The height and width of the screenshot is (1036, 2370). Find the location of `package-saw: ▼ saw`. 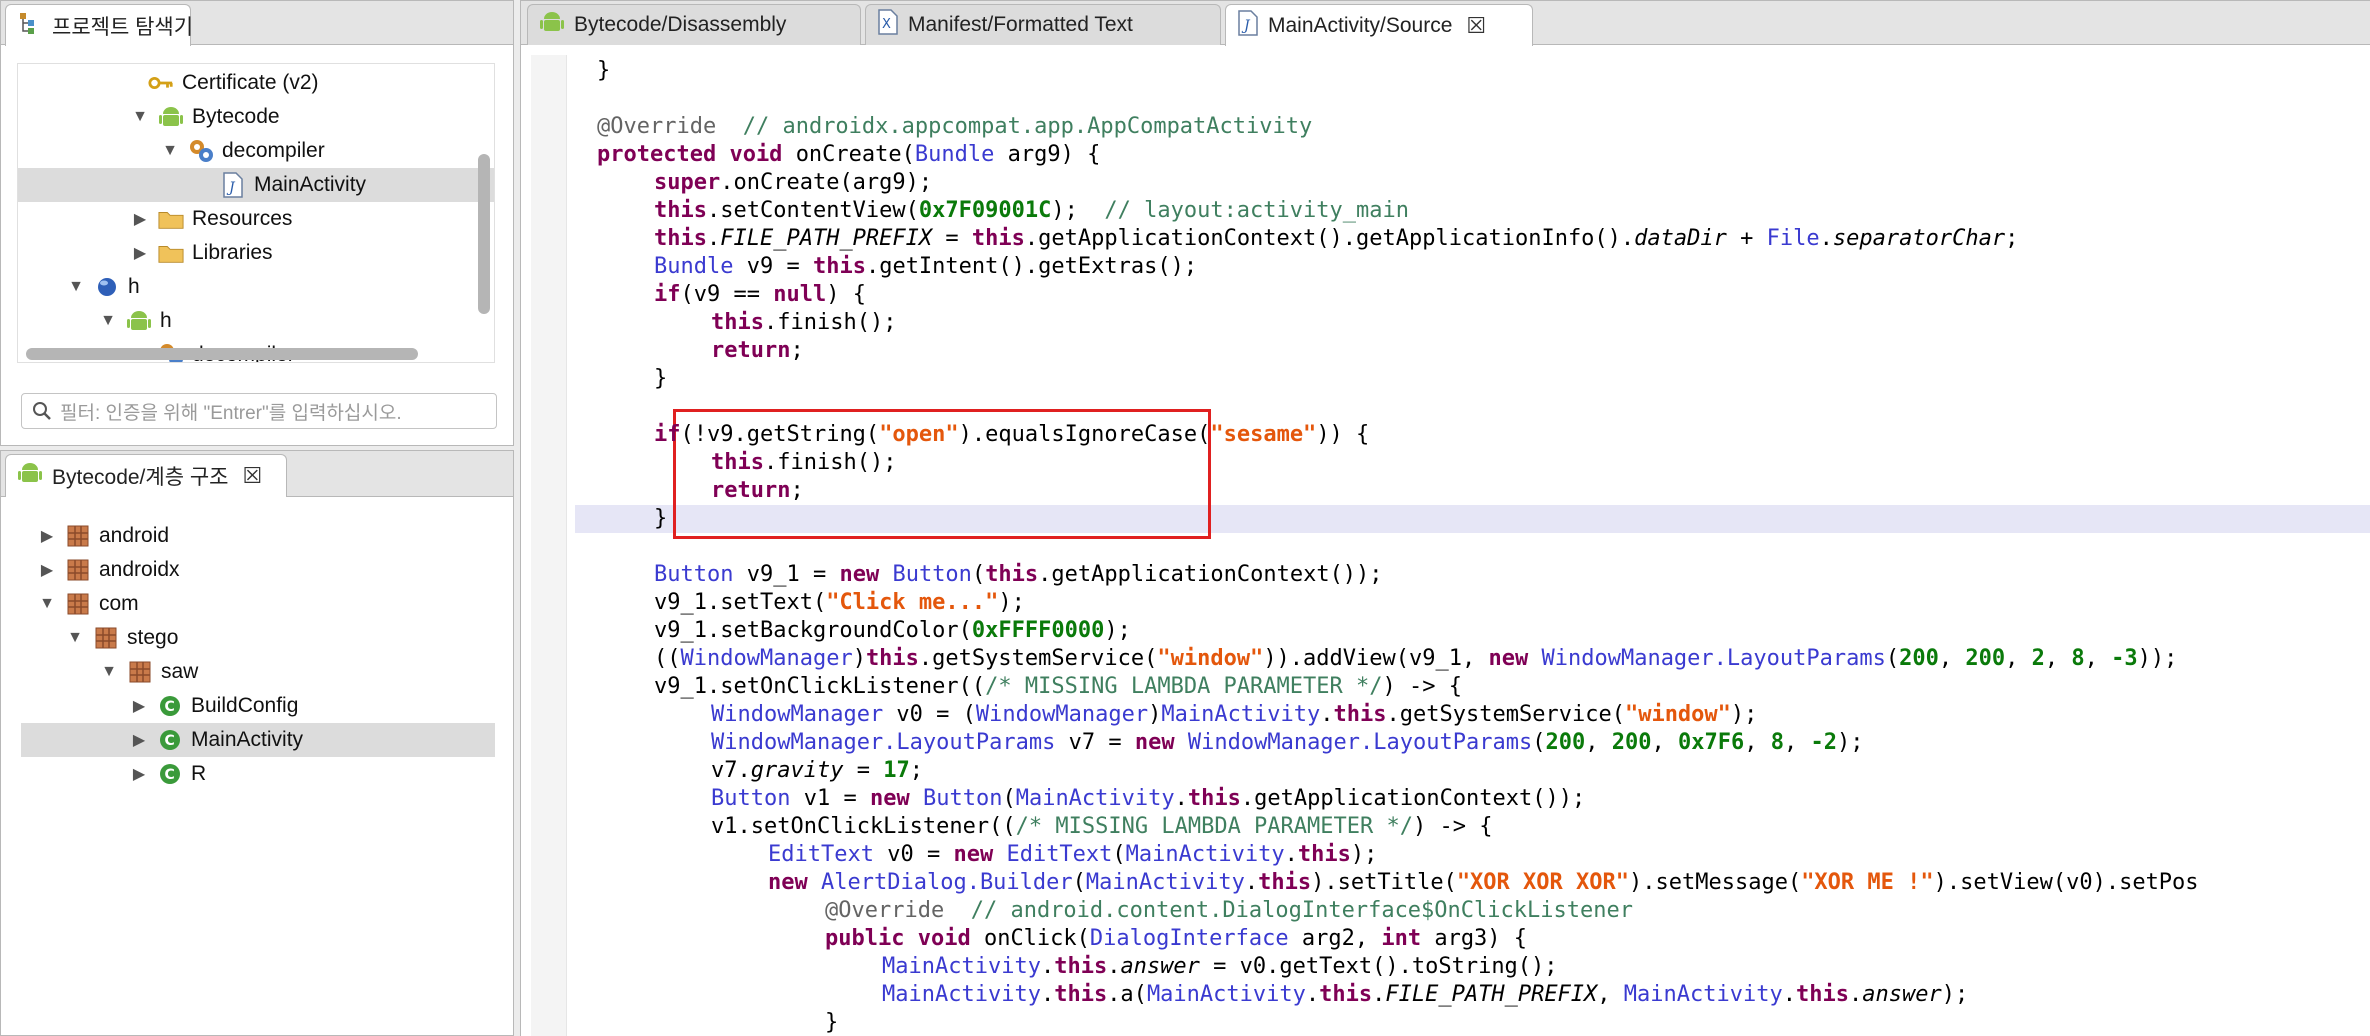

package-saw: ▼ saw is located at coordinates (148, 672).